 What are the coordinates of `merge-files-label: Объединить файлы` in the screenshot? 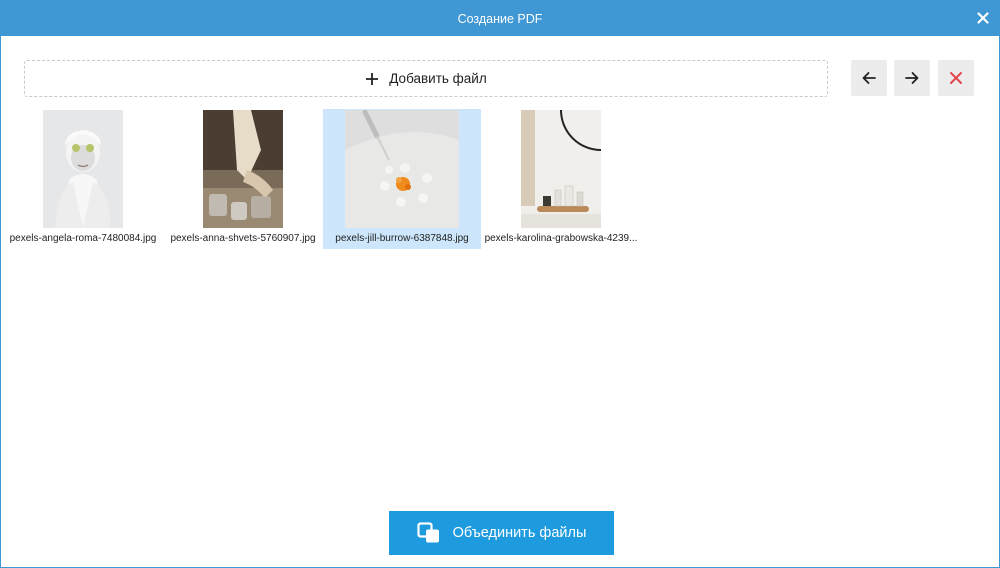 It's located at (519, 533).